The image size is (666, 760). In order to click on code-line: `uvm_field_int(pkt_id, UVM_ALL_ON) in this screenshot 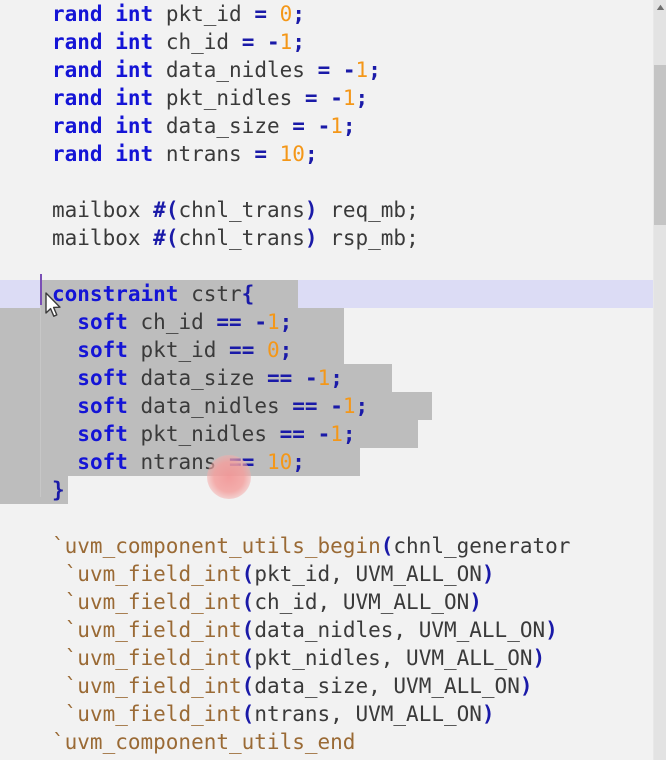, I will do `click(327, 574)`.